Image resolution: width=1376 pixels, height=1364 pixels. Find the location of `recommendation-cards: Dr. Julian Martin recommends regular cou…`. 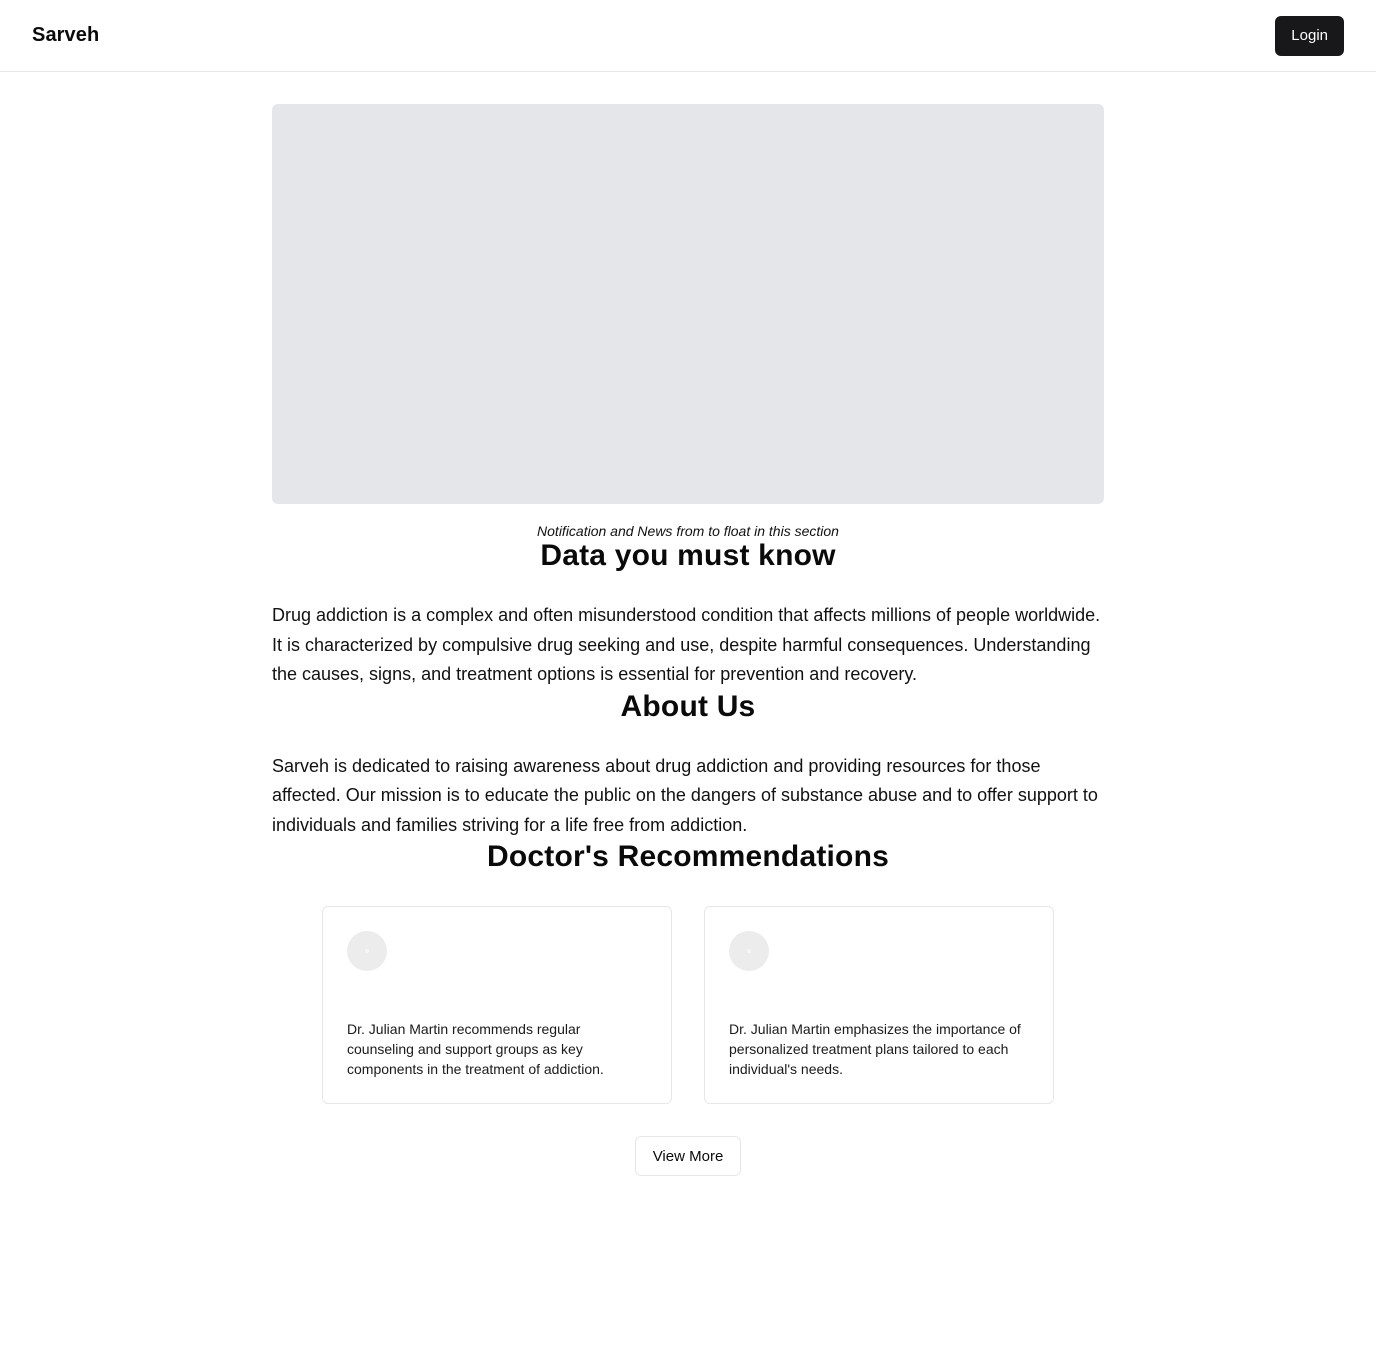

recommendation-cards: Dr. Julian Martin recommends regular cou… is located at coordinates (688, 1005).